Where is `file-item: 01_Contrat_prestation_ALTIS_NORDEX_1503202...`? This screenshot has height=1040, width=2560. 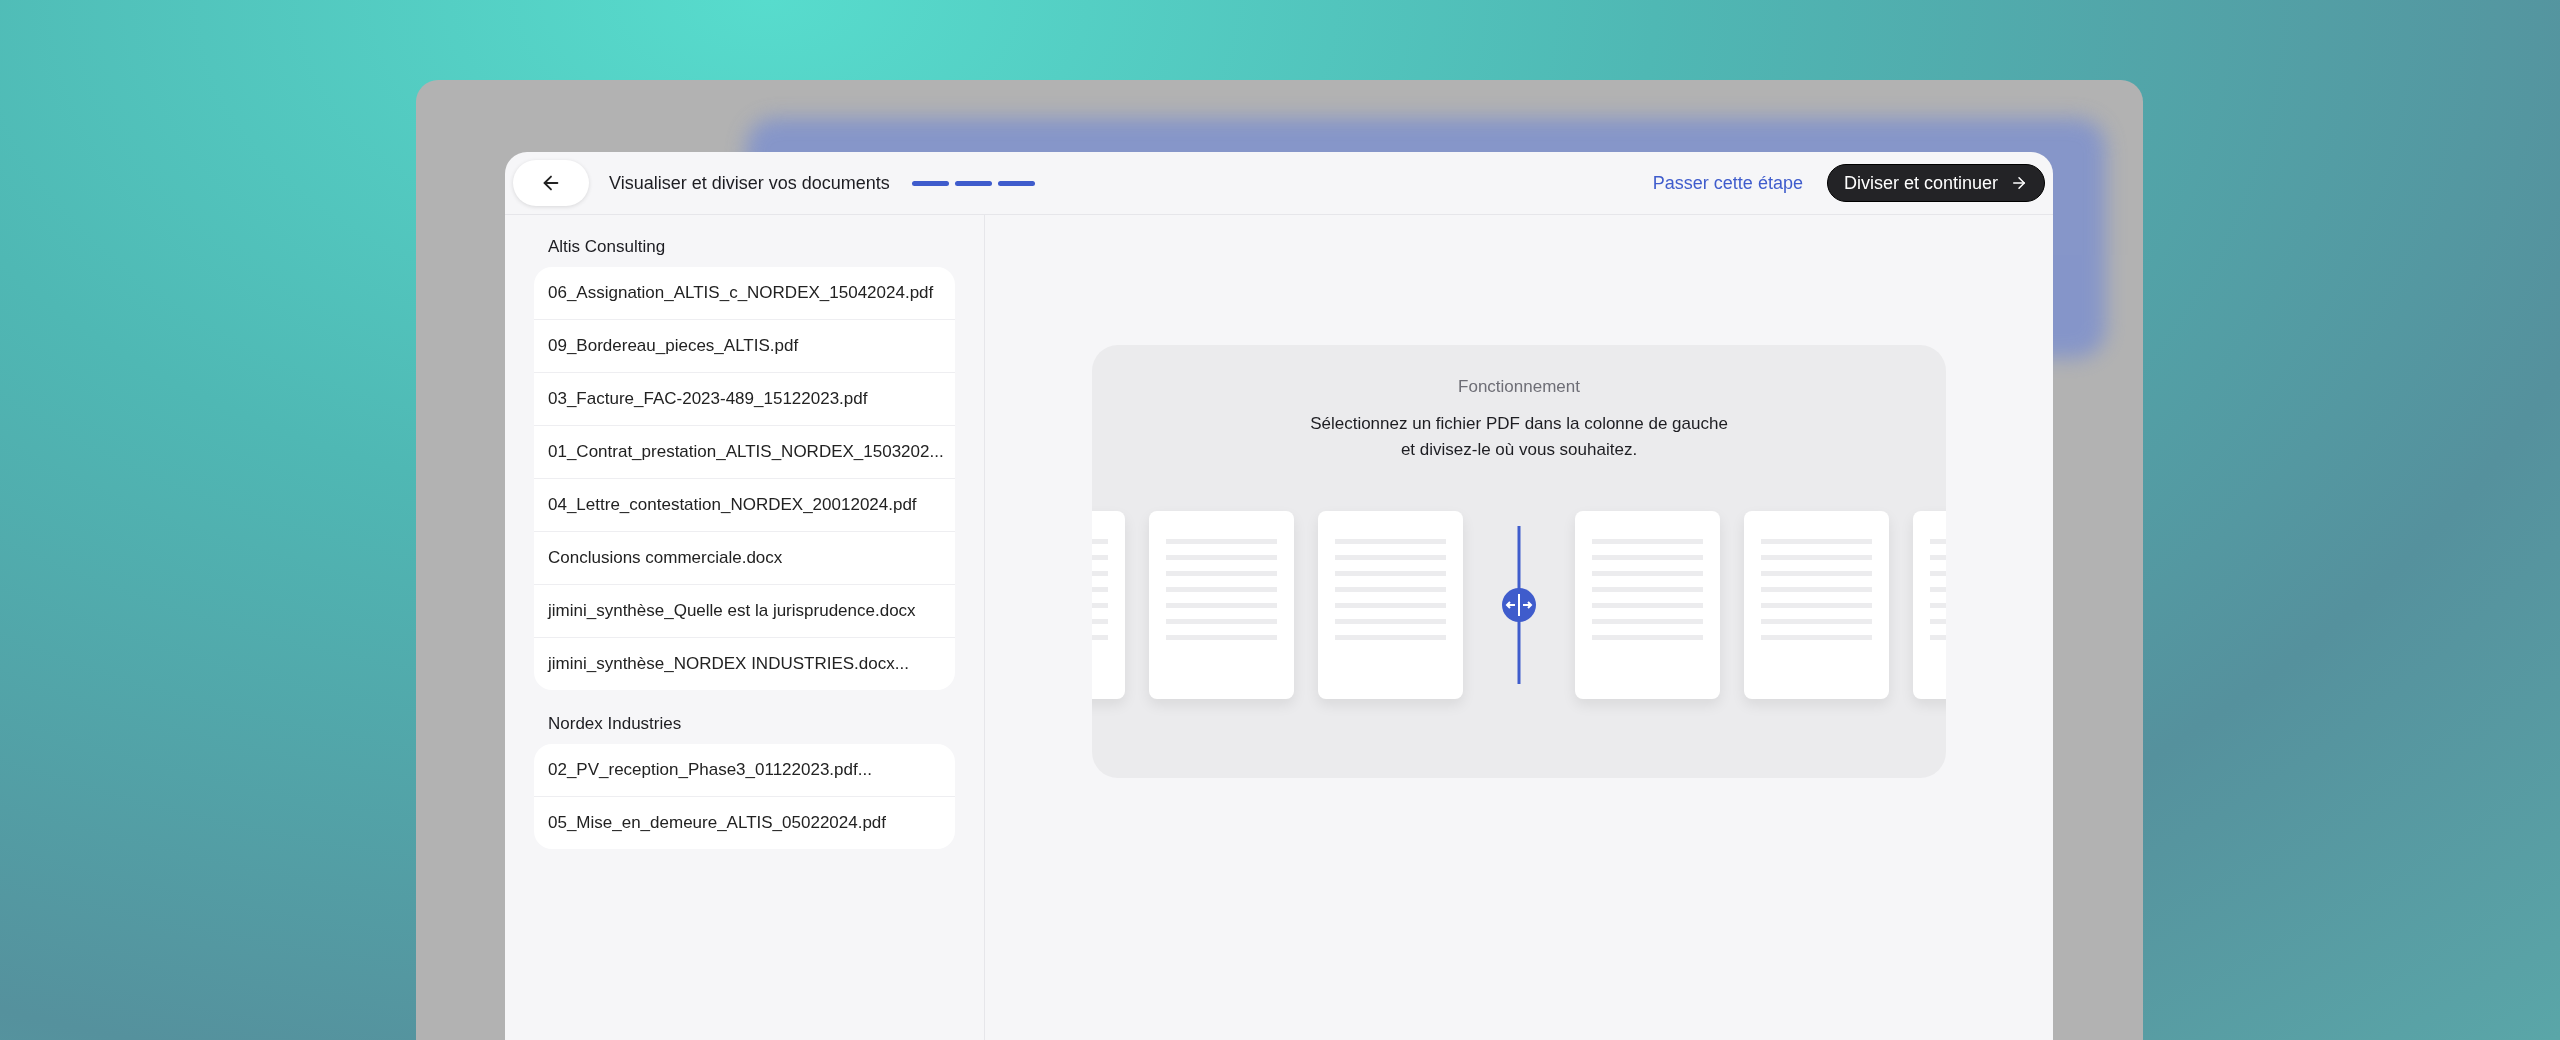 file-item: 01_Contrat_prestation_ALTIS_NORDEX_1503202... is located at coordinates (744, 451).